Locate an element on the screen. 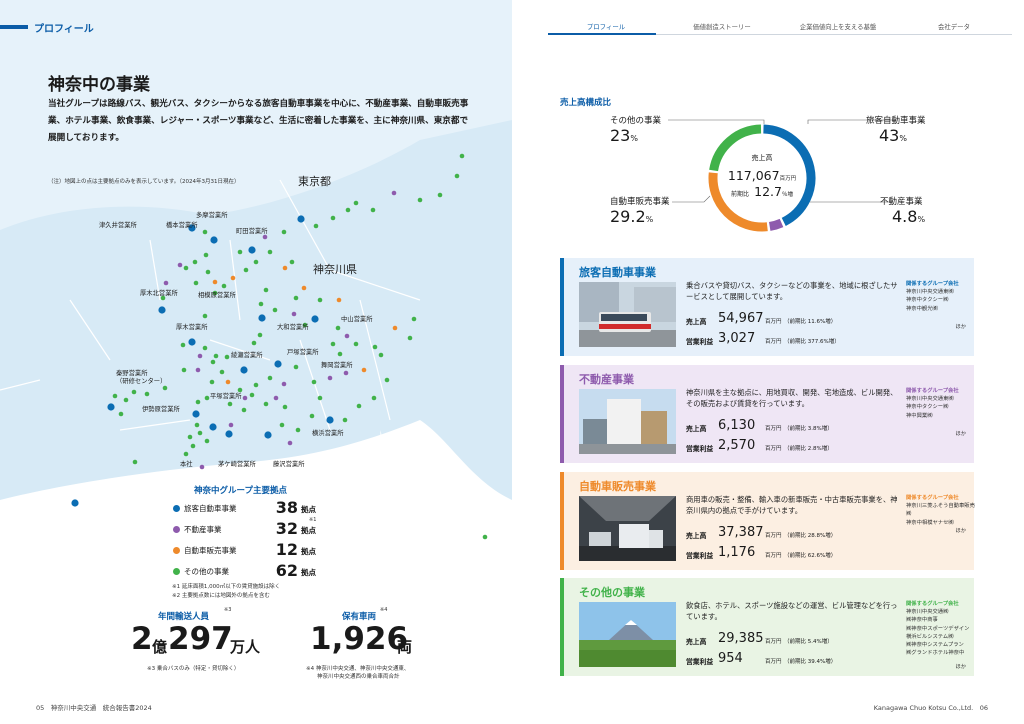  tab-company-data: 会社データ is located at coordinates (954, 26).